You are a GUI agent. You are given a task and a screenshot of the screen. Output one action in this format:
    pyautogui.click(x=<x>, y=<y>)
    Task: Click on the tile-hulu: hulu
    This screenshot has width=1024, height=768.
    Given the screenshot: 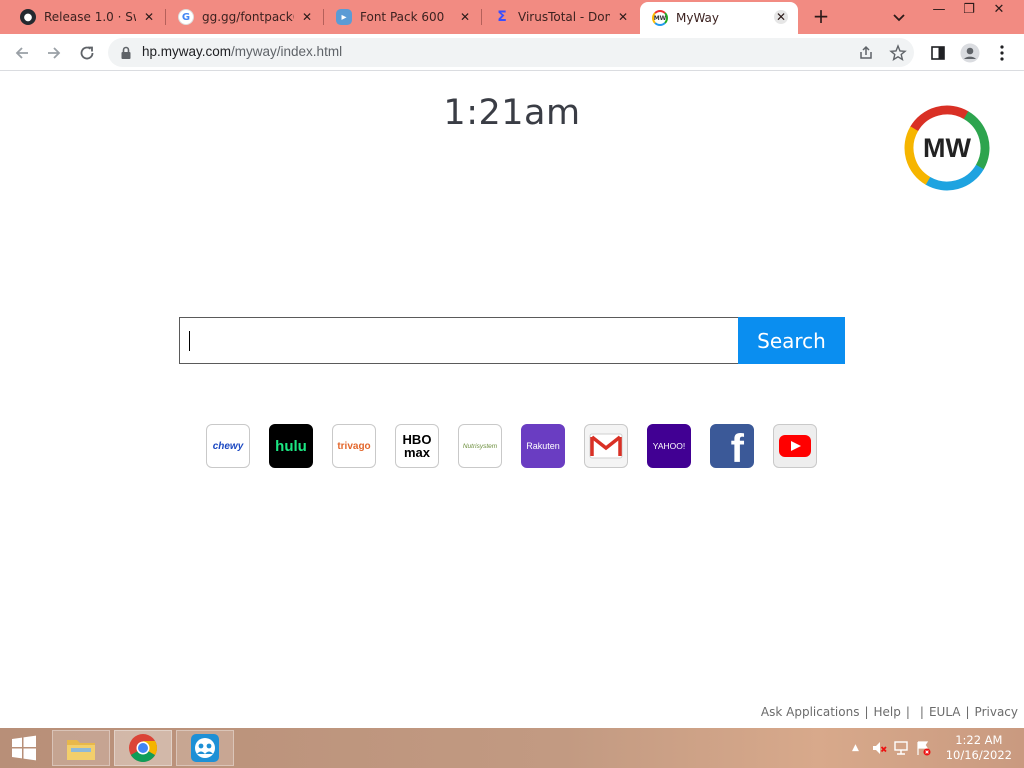 What is the action you would take?
    pyautogui.click(x=291, y=446)
    